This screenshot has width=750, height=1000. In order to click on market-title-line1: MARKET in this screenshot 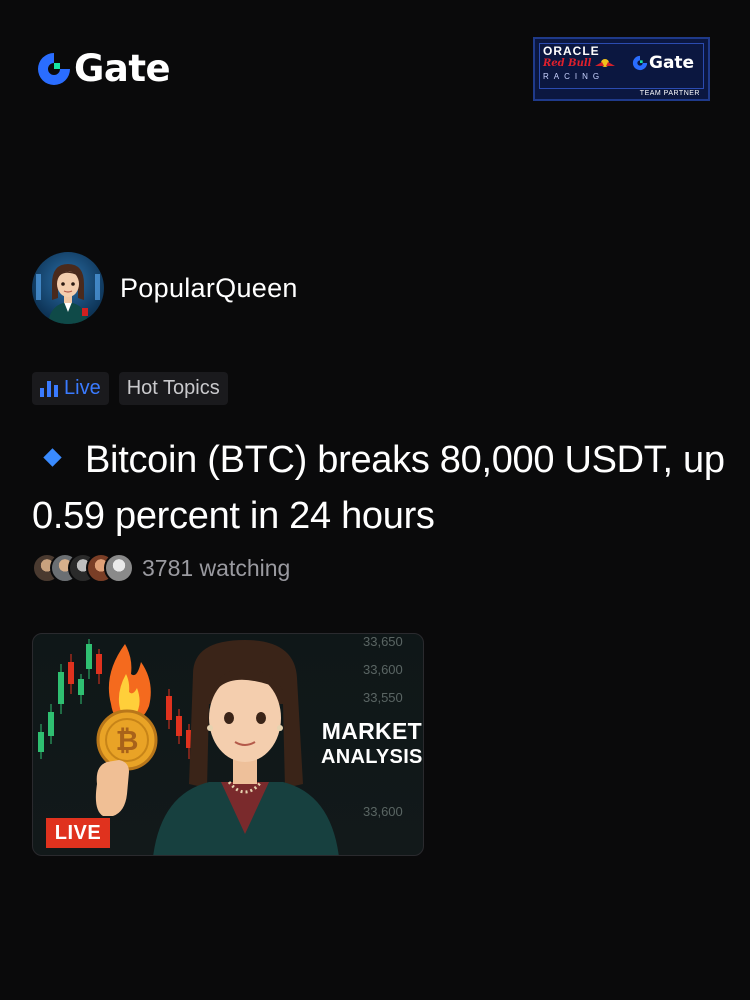, I will do `click(371, 731)`.